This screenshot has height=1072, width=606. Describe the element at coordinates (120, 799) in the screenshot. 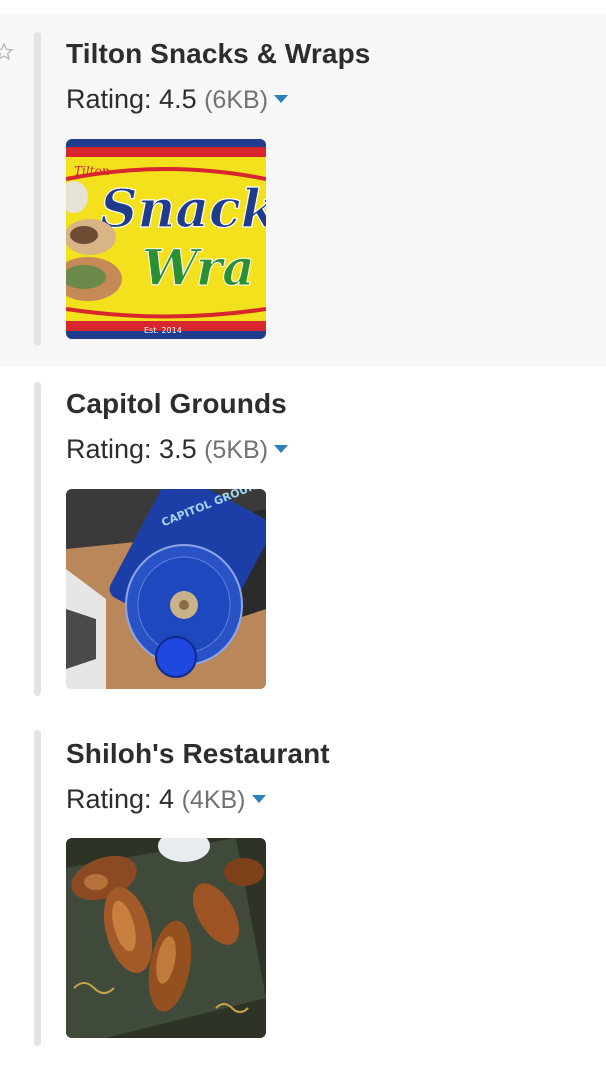

I see `rating-text: Rating: 4` at that location.